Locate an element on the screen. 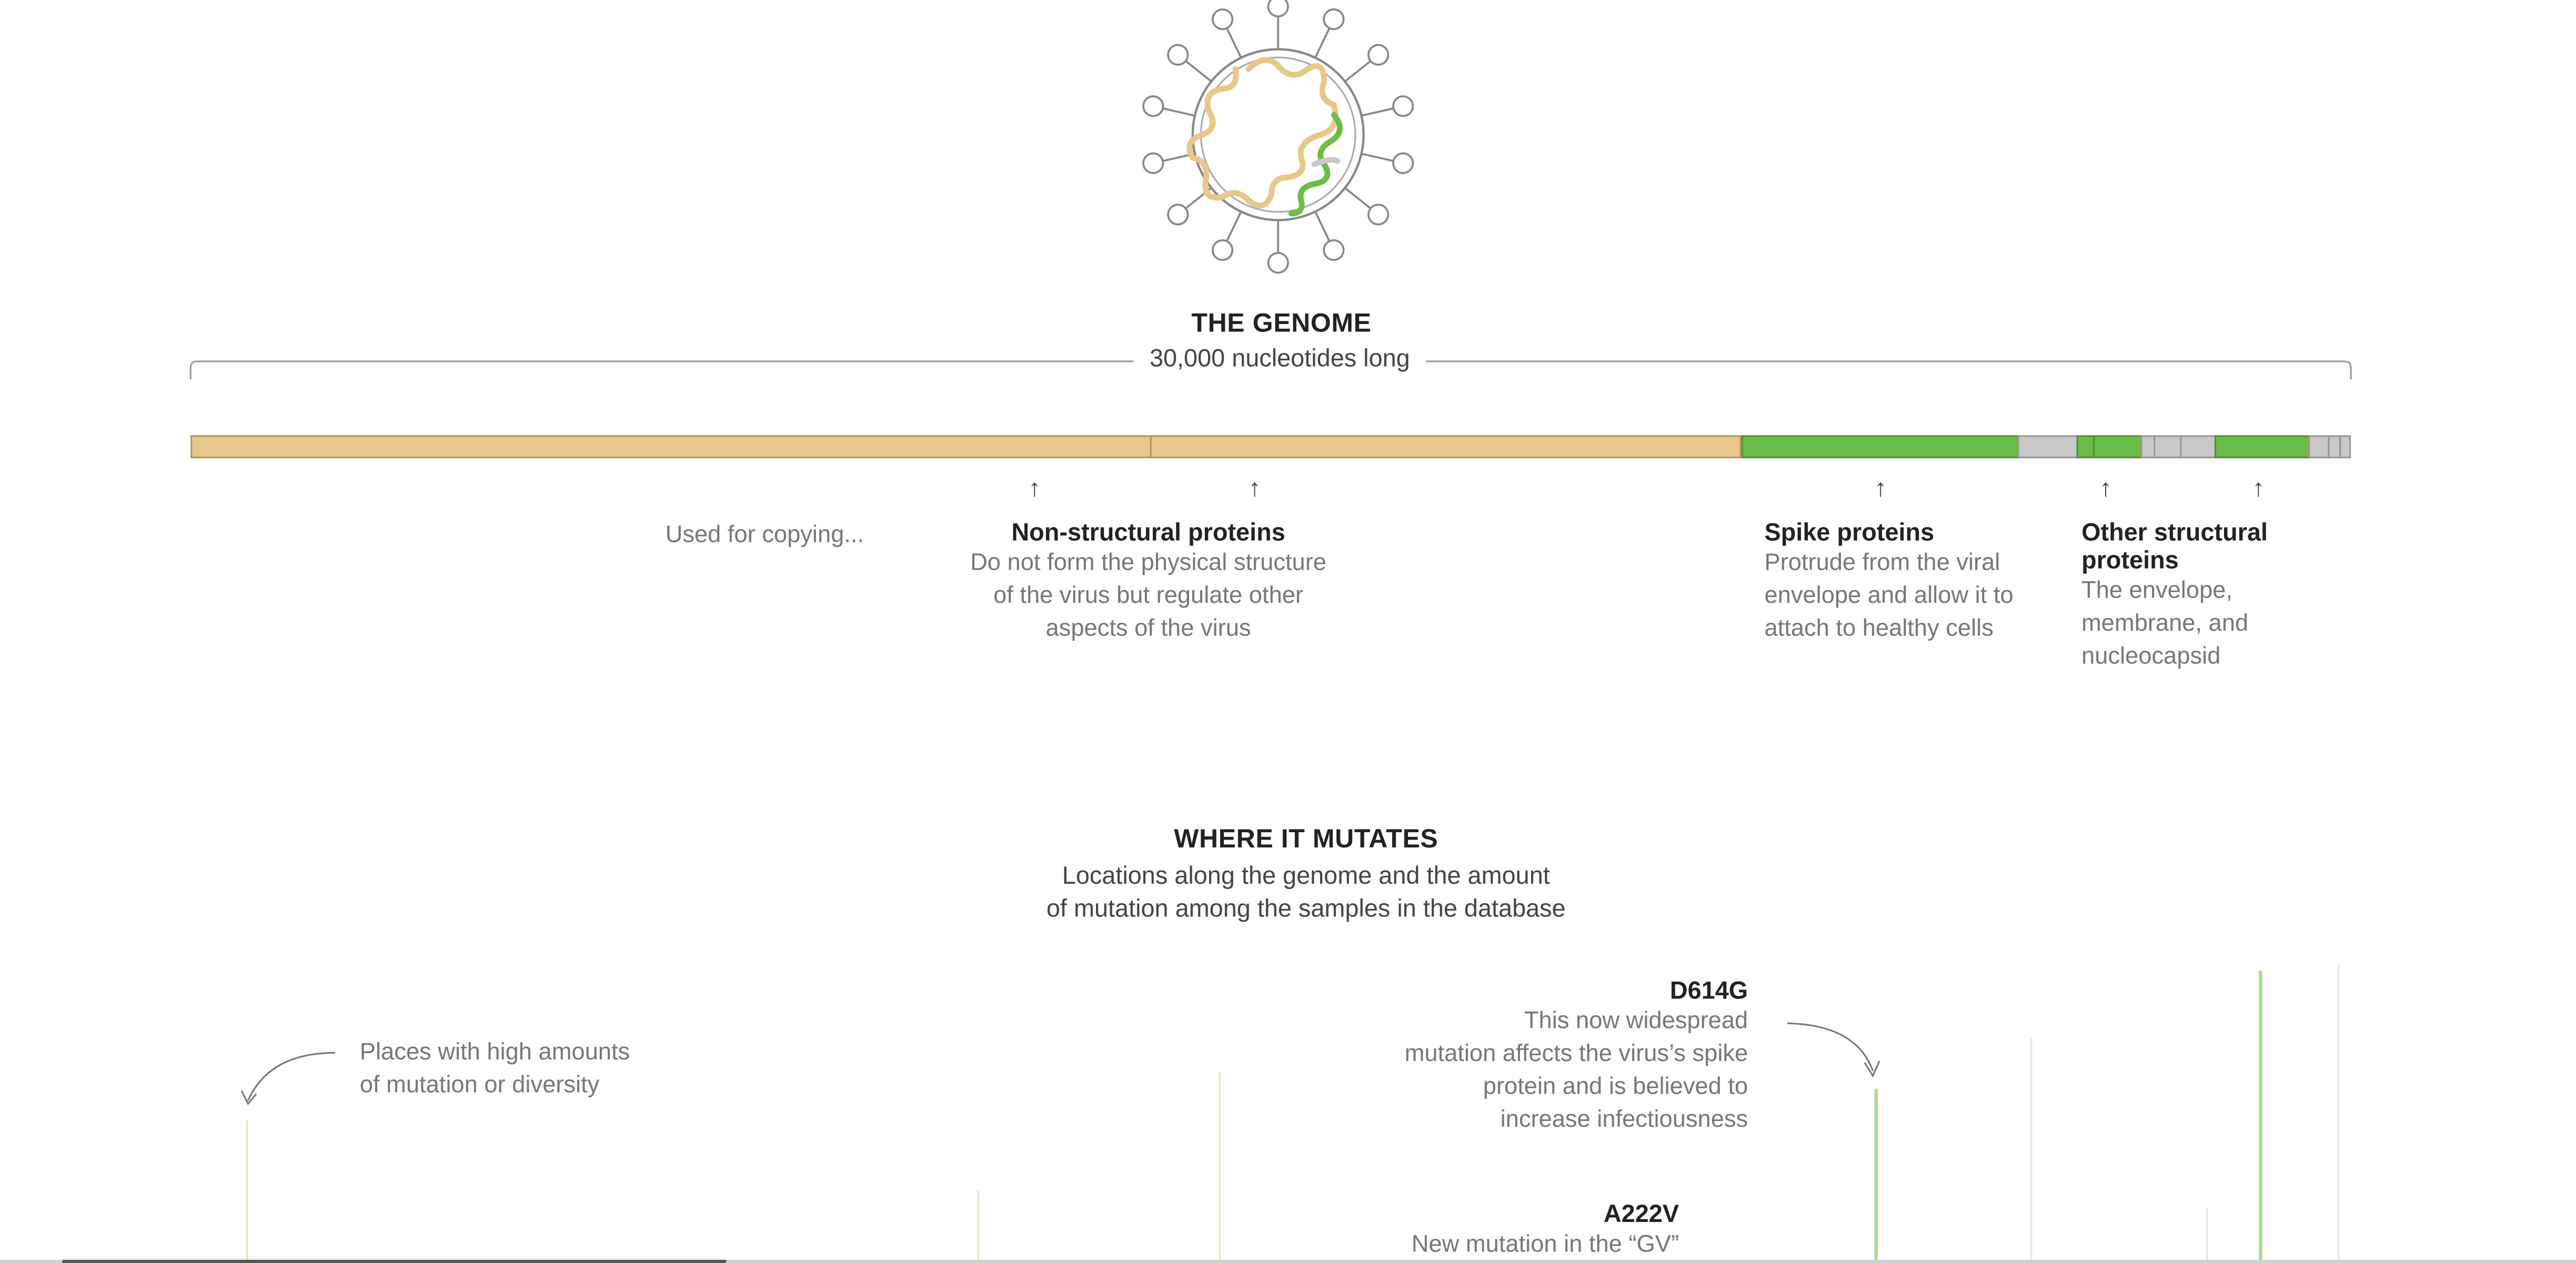  genome-segment-orf10 is located at coordinates (2319, 447).